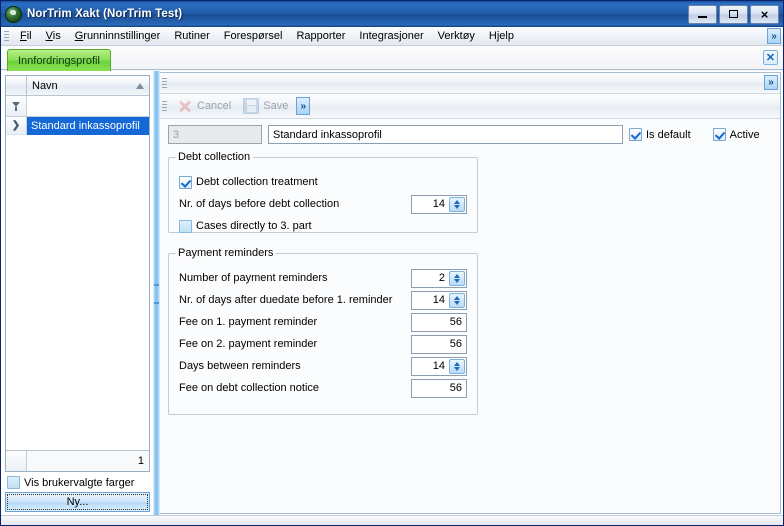  I want to click on menu-item-forespoersel: Forespørsel, so click(253, 36).